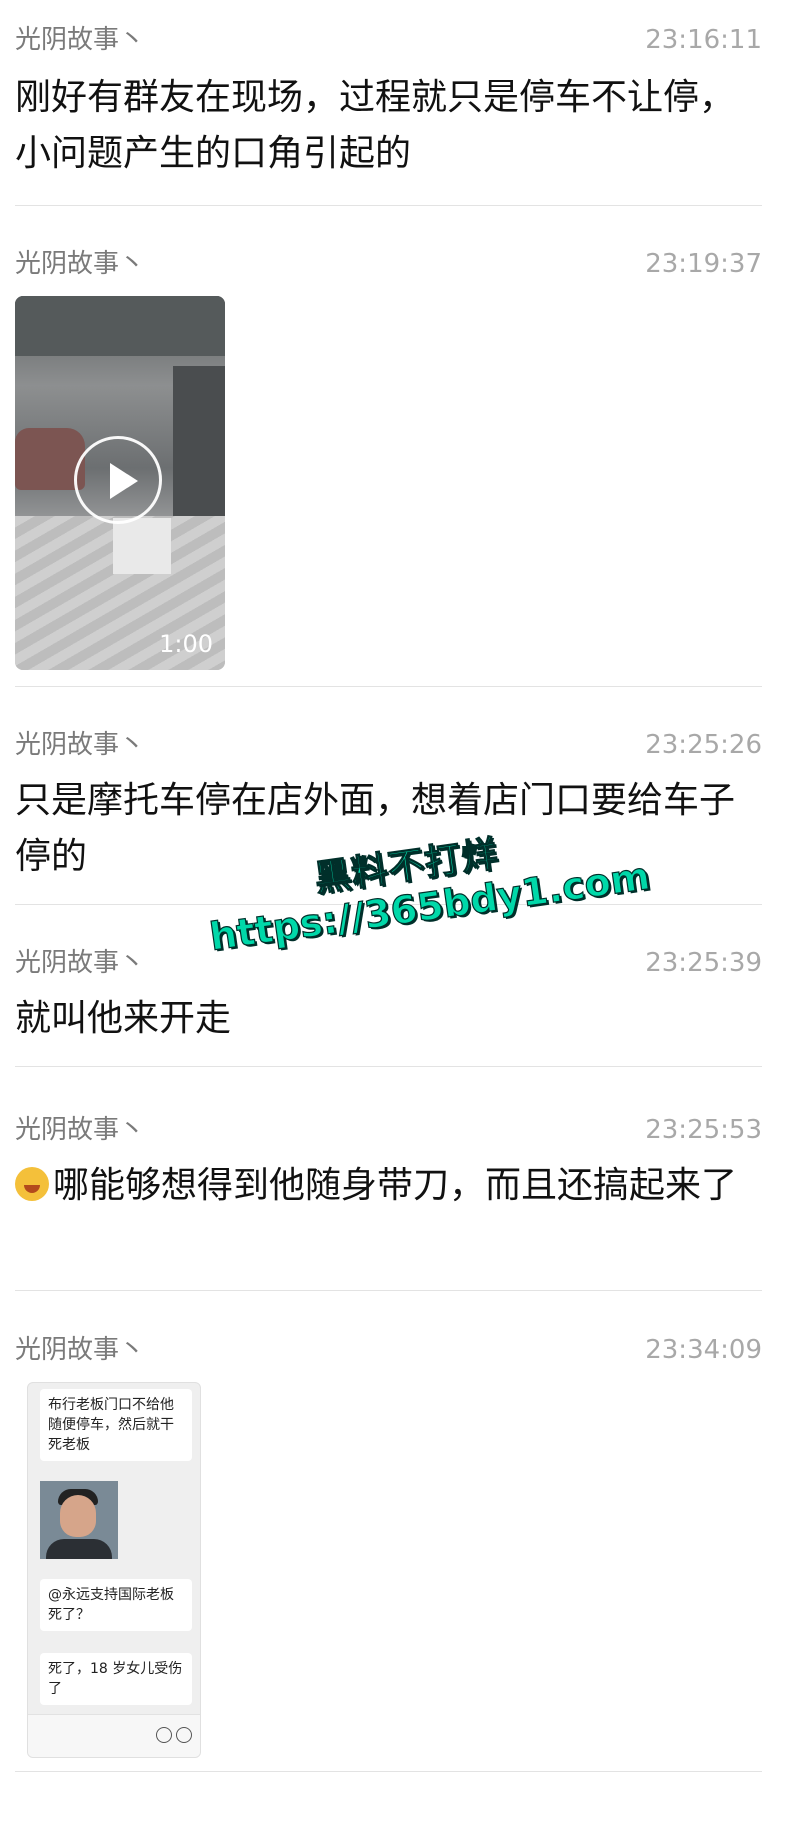  I want to click on screenshot-avatar, so click(79, 1520).